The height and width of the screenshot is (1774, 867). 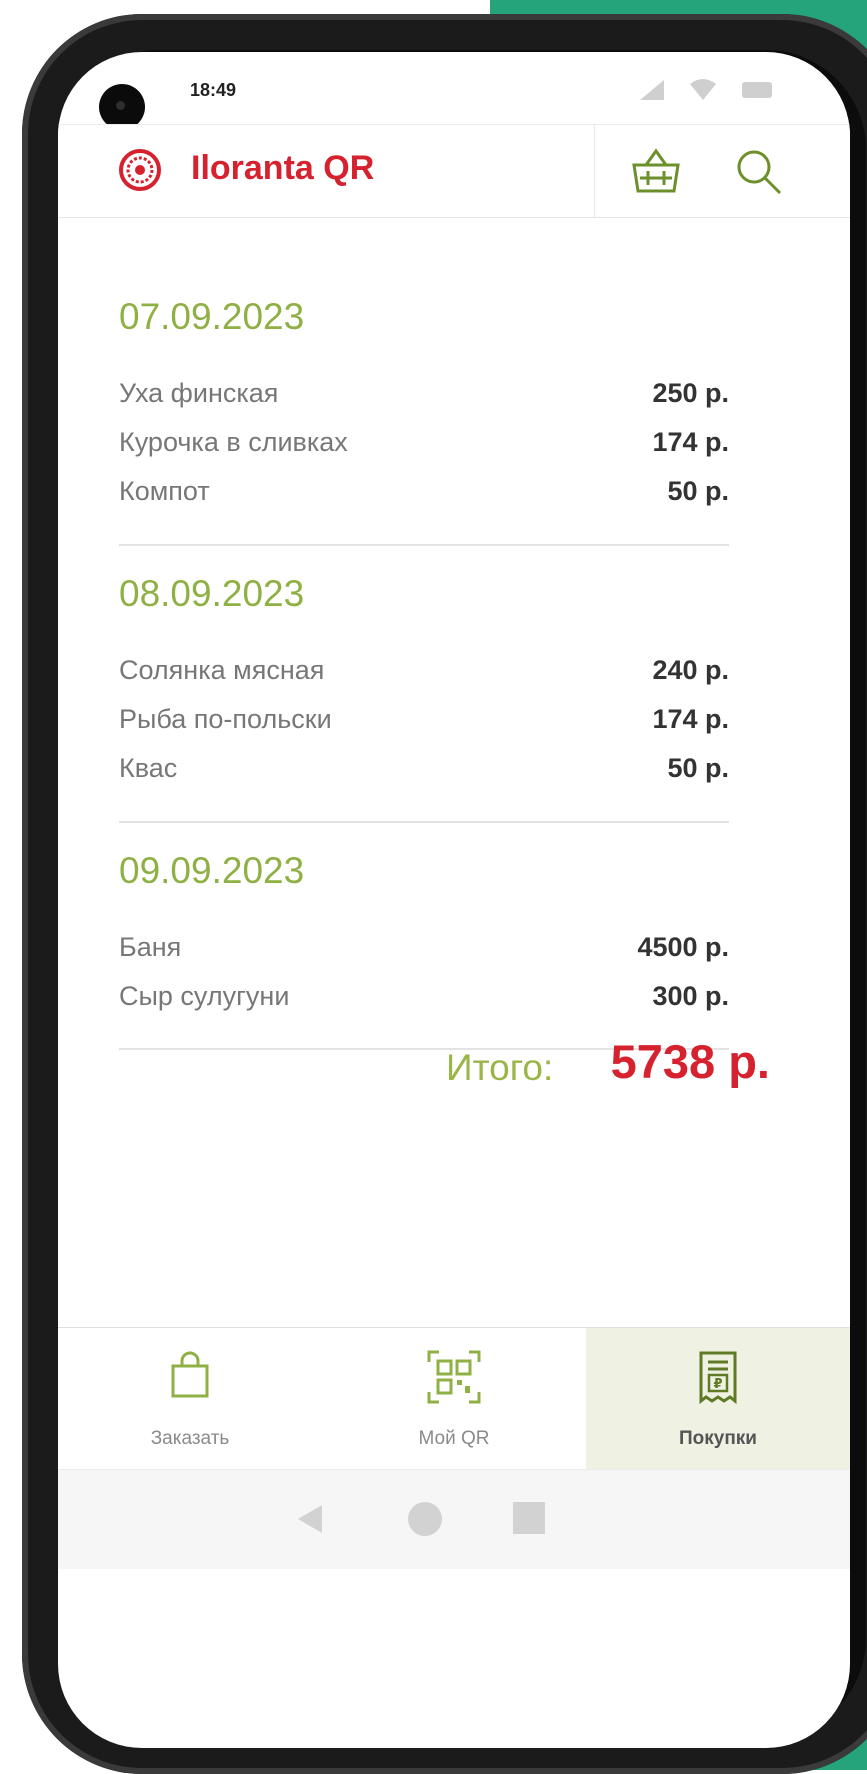 What do you see at coordinates (683, 947) in the screenshot?
I see `item-price: 4500 р.` at bounding box center [683, 947].